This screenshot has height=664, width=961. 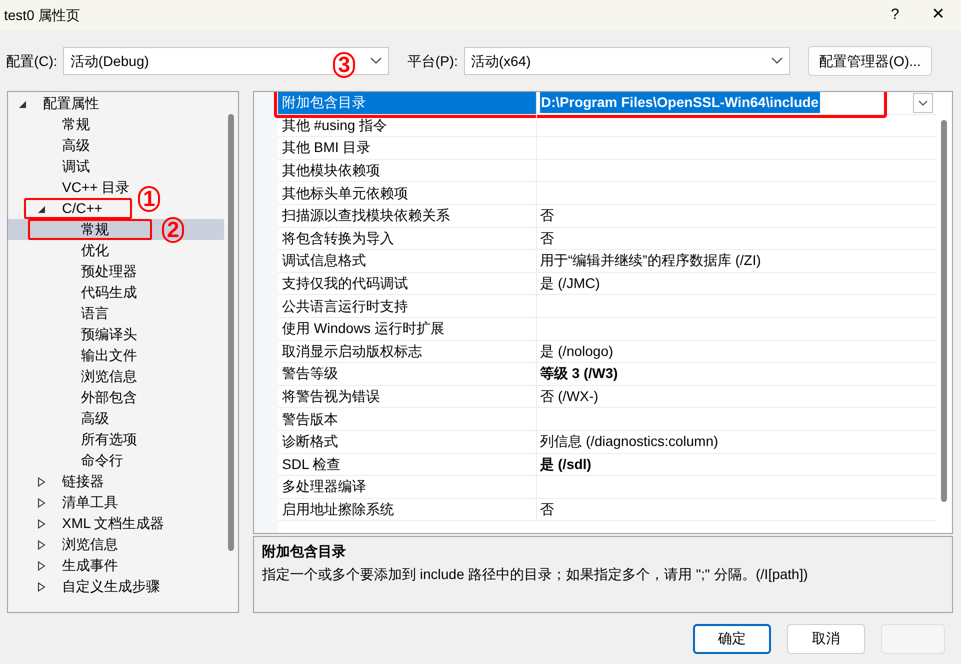 I want to click on ok-button: 确定, so click(x=732, y=639).